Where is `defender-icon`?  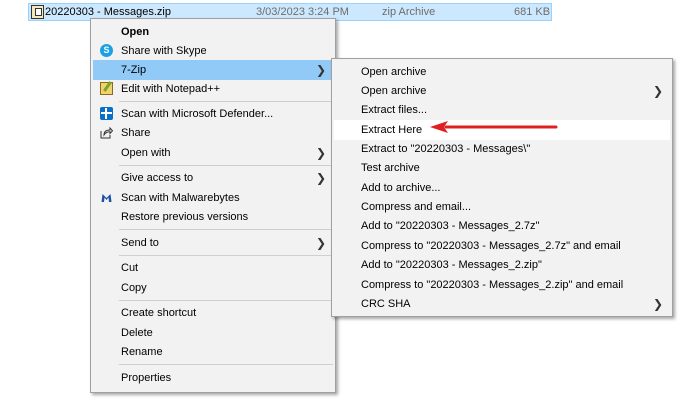 defender-icon is located at coordinates (106, 113).